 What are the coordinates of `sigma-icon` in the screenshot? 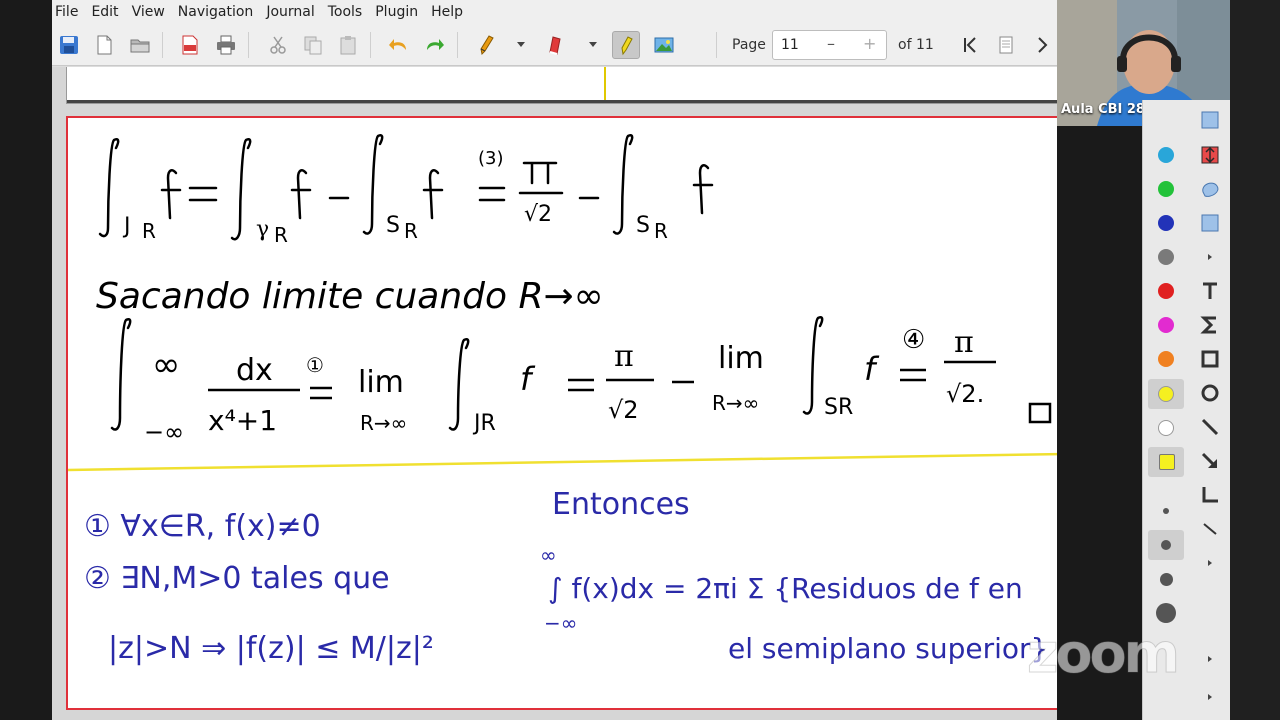 It's located at (1208, 325).